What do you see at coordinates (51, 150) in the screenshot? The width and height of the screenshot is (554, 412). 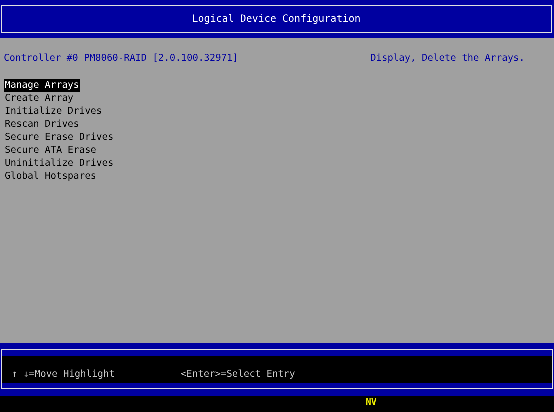 I see `menu-item: Secure ATA Erase` at bounding box center [51, 150].